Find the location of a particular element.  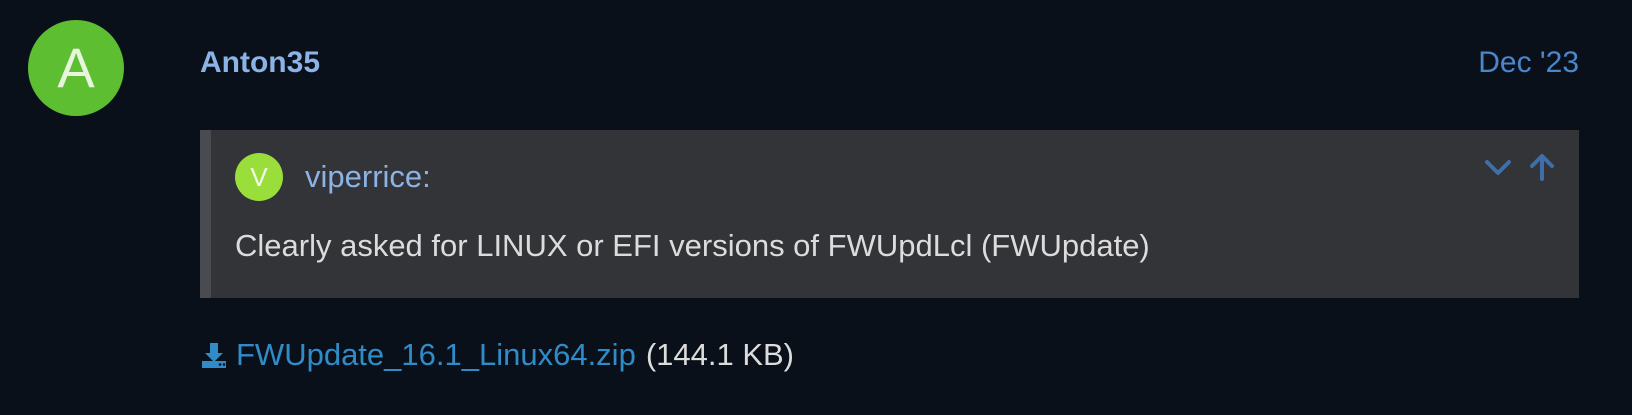

post-date: Dec '23 is located at coordinates (1528, 63).